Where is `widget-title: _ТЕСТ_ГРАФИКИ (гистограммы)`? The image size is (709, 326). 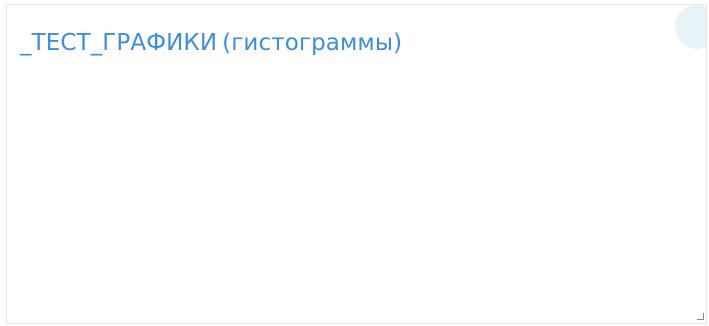
widget-title: _ТЕСТ_ГРАФИКИ (гистограммы) is located at coordinates (211, 43).